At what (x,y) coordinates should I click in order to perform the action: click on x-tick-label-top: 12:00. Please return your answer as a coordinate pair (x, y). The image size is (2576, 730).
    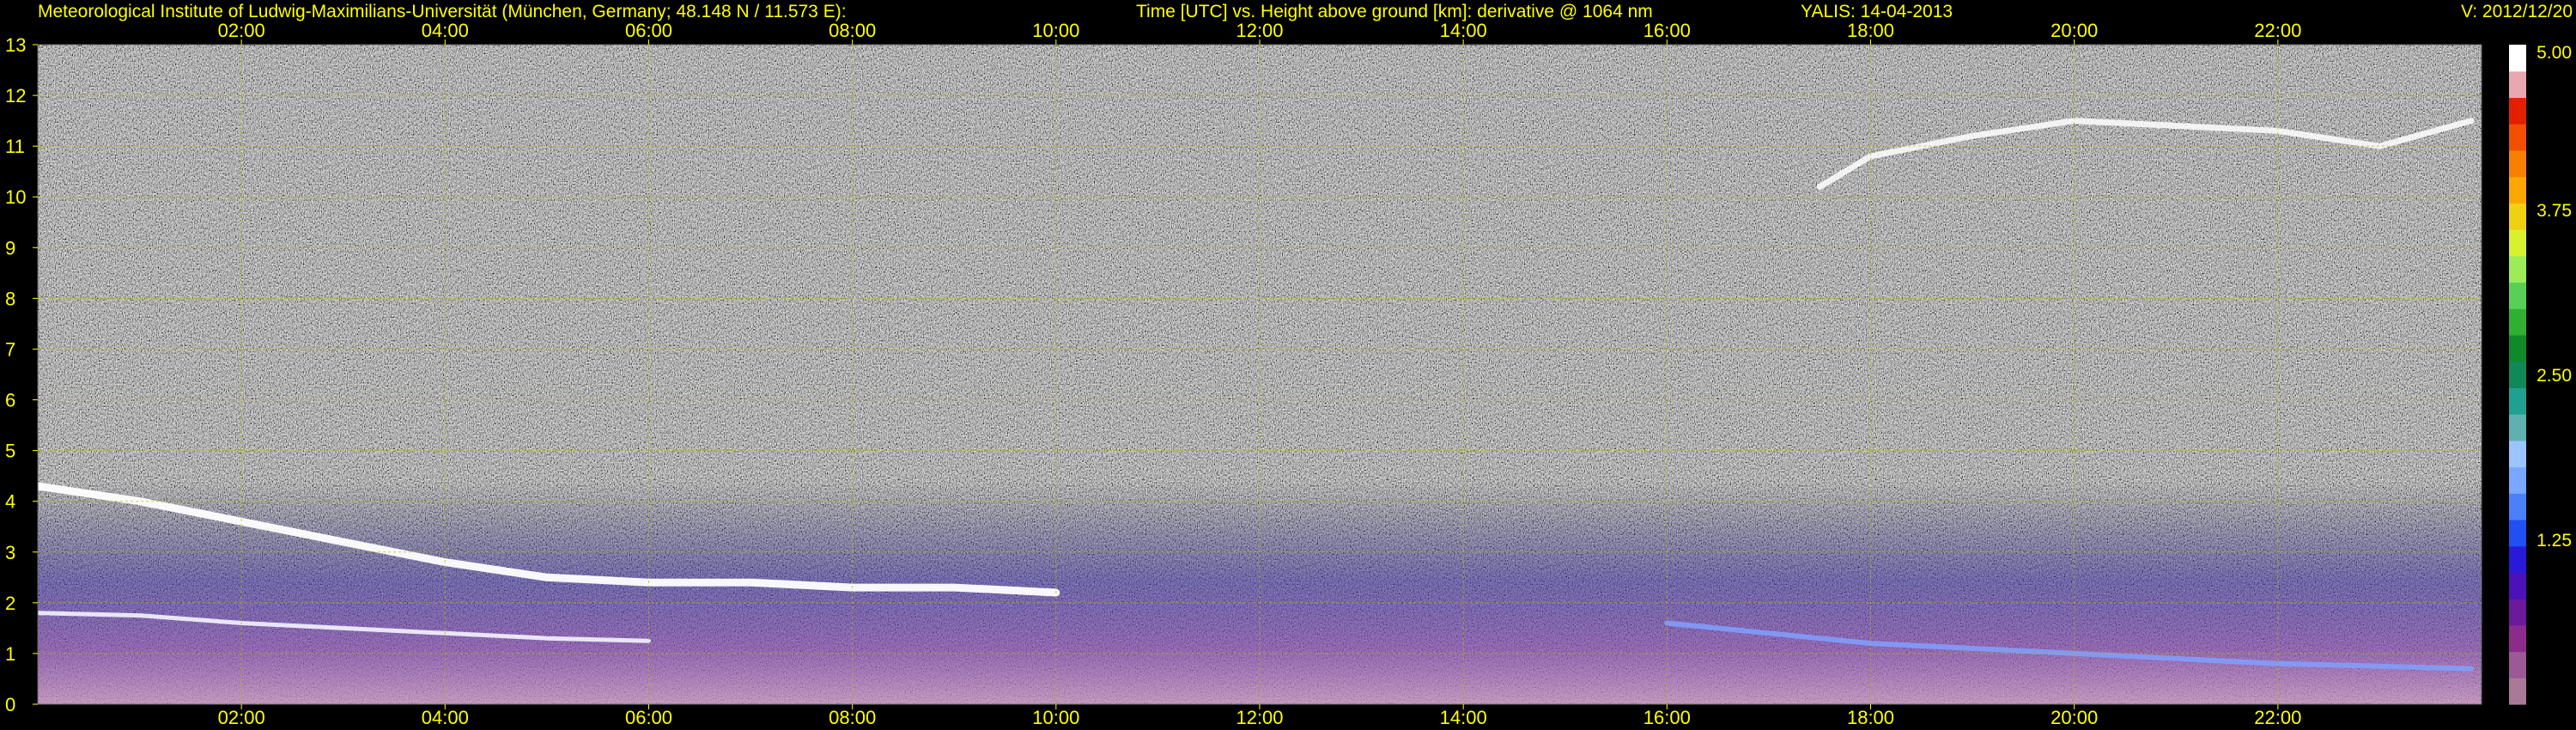
    Looking at the image, I should click on (1259, 30).